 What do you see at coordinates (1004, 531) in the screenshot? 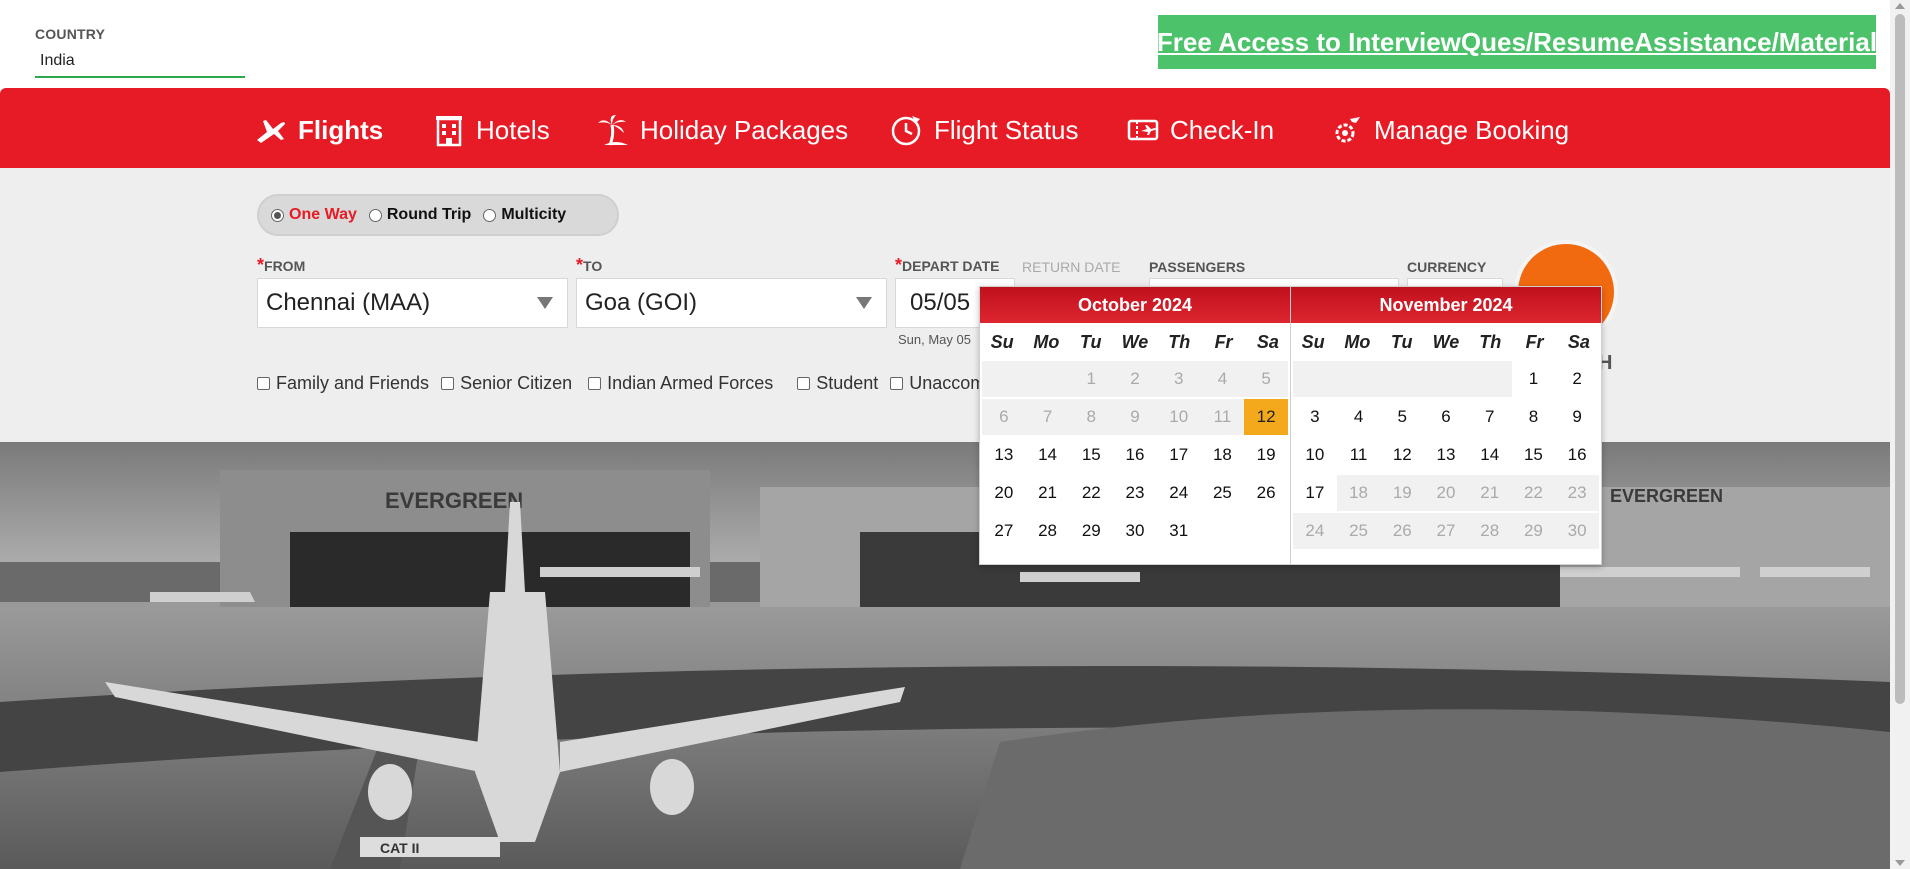
I see `calendar-day: 27` at bounding box center [1004, 531].